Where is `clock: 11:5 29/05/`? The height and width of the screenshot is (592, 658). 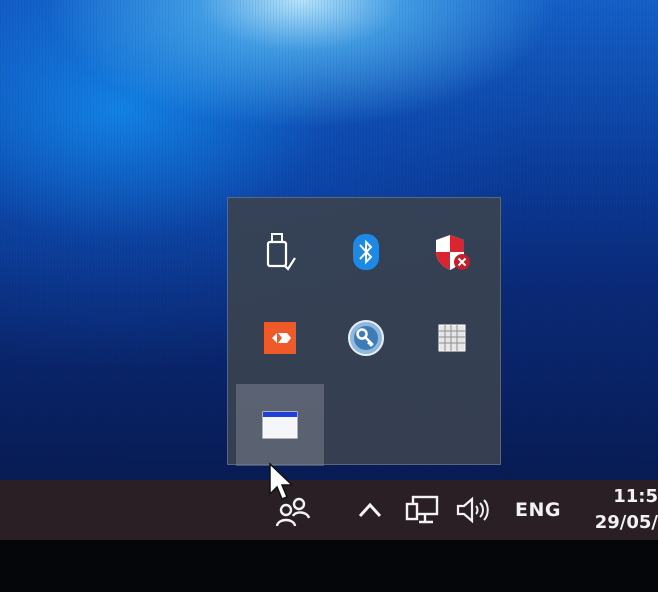 clock: 11:5 29/05/ is located at coordinates (620, 510).